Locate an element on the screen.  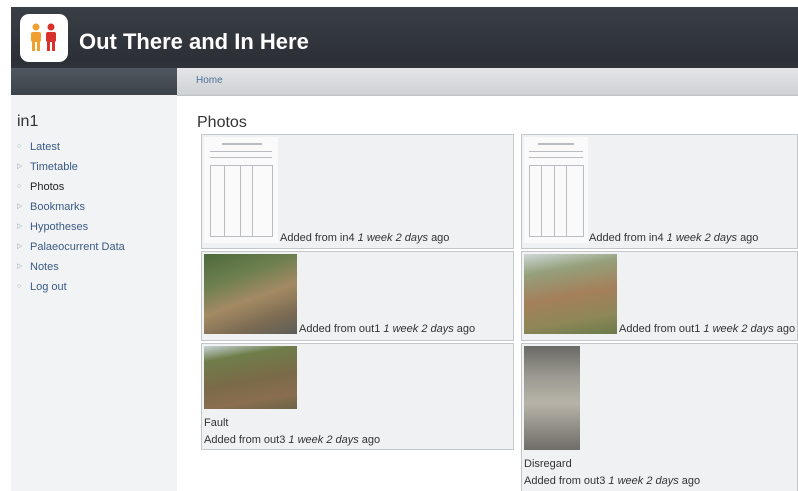
sidebar-item-latest: ○ Latest is located at coordinates (71, 150).